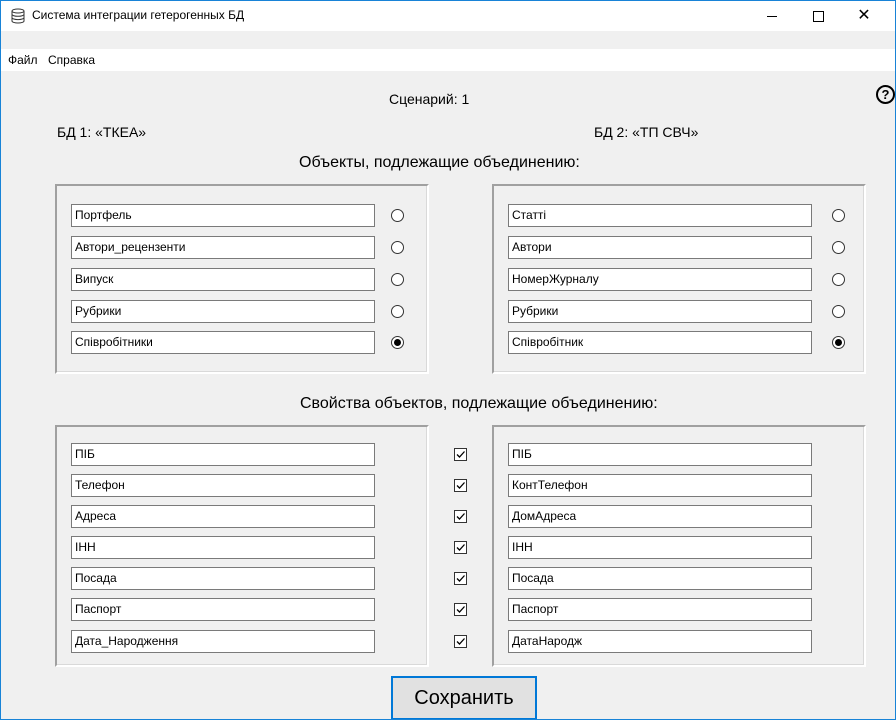  Describe the element at coordinates (71, 60) in the screenshot. I see `menu-help: Справка` at that location.